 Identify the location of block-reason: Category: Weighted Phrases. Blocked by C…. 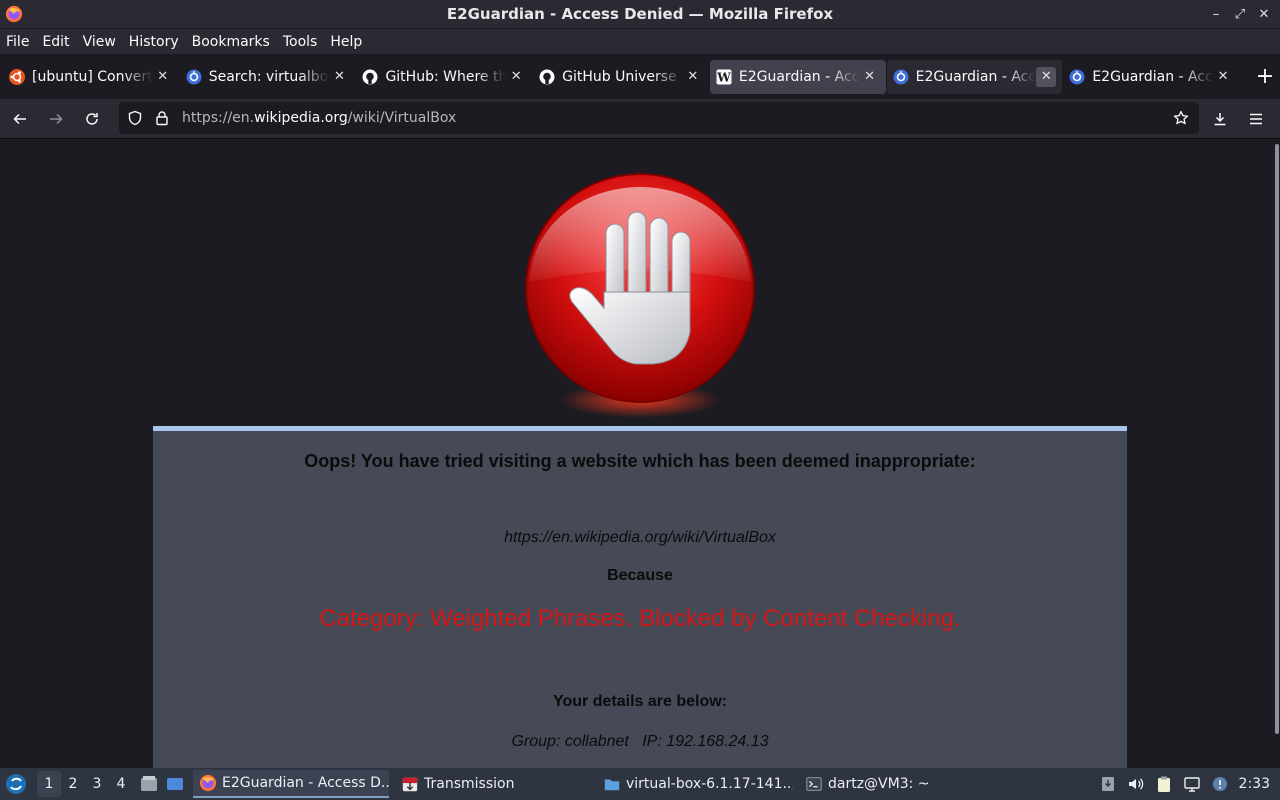
(640, 618).